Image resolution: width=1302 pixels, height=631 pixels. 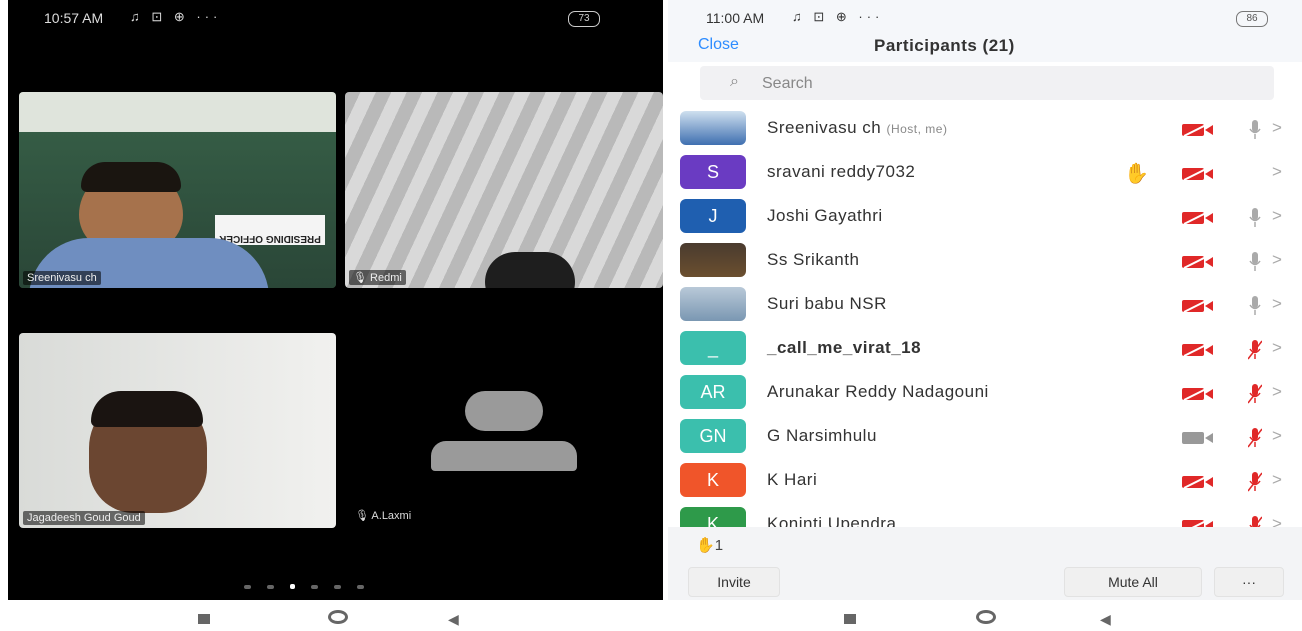 I want to click on avatar-placeholder-head, so click(x=504, y=411).